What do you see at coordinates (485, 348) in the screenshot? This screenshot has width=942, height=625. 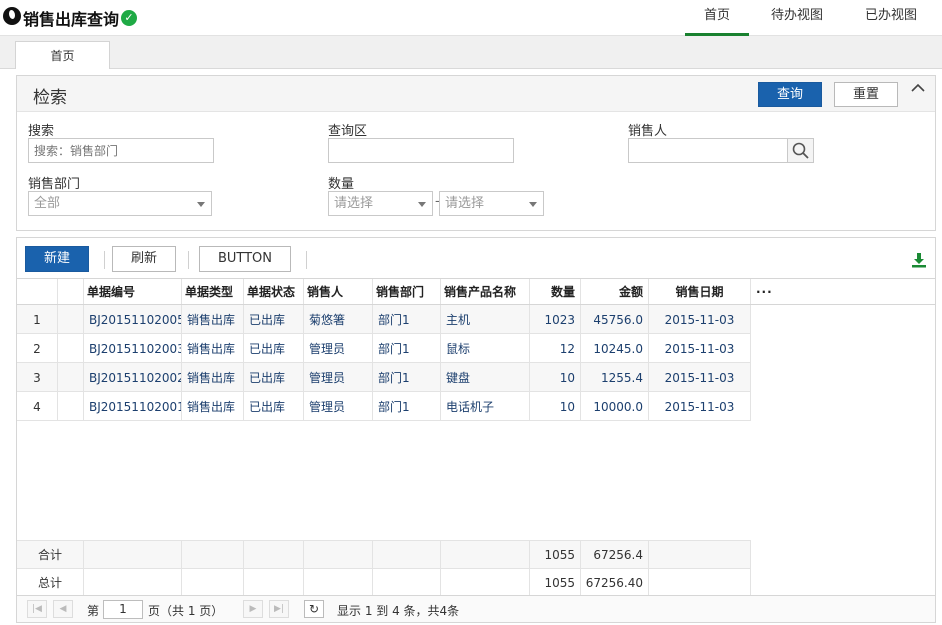 I see `cell-product: 鼠标` at bounding box center [485, 348].